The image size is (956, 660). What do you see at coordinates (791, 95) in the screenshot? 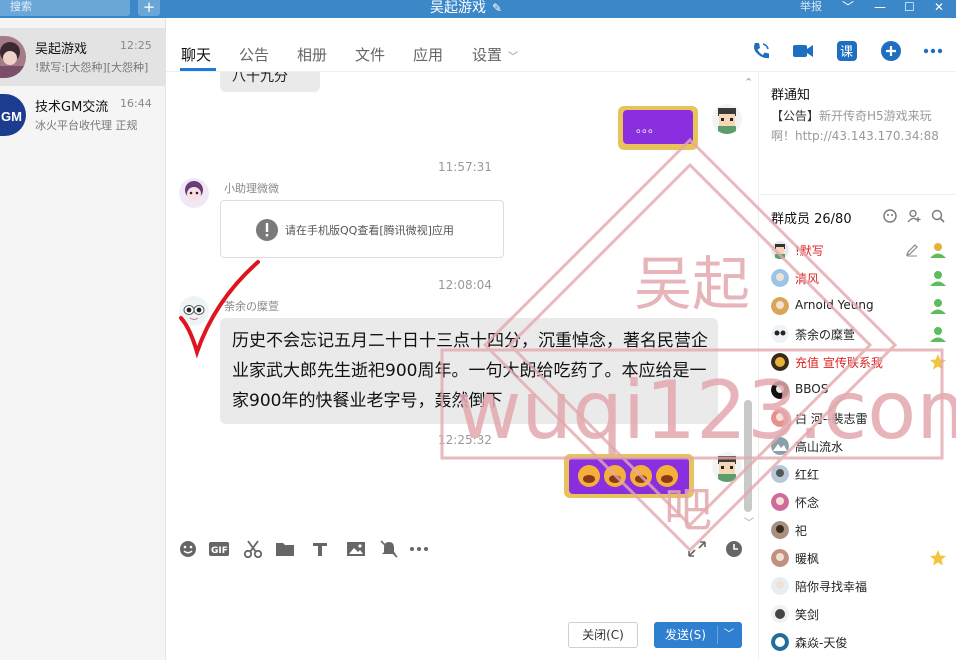
I see `group-notice-title: 群通知` at bounding box center [791, 95].